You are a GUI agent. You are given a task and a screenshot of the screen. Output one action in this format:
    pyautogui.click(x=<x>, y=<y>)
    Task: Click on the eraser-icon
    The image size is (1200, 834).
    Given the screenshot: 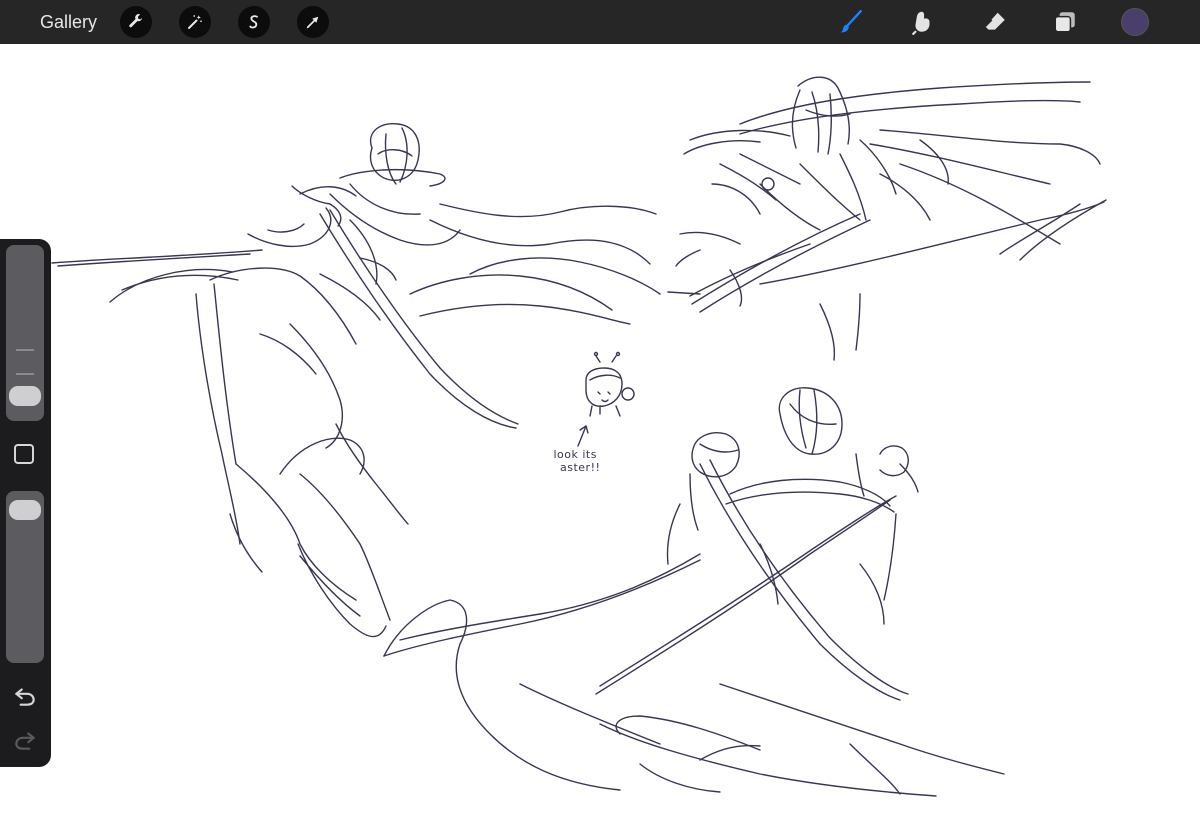 What is the action you would take?
    pyautogui.click(x=994, y=21)
    